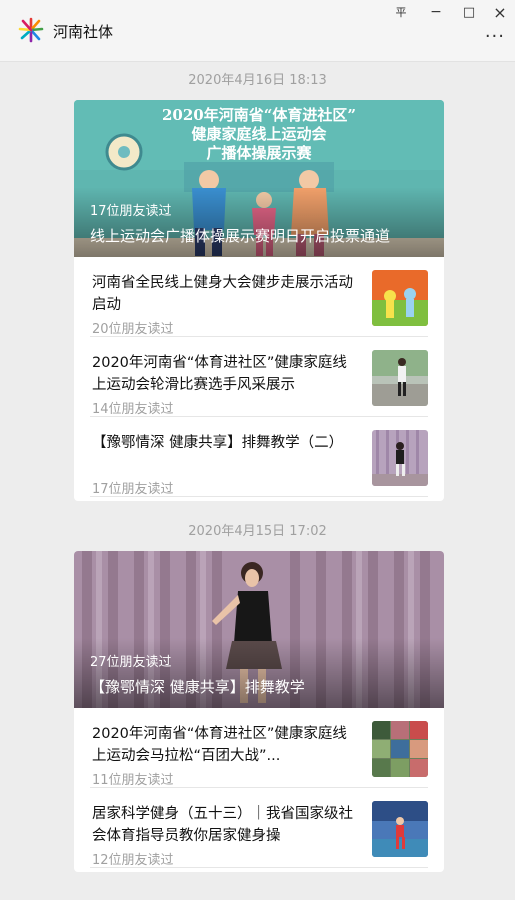  Describe the element at coordinates (219, 374) in the screenshot. I see `item-title: 2020年河南省“体育进社区”健康家庭线上运动会轮滑比赛选手风采展示` at that location.